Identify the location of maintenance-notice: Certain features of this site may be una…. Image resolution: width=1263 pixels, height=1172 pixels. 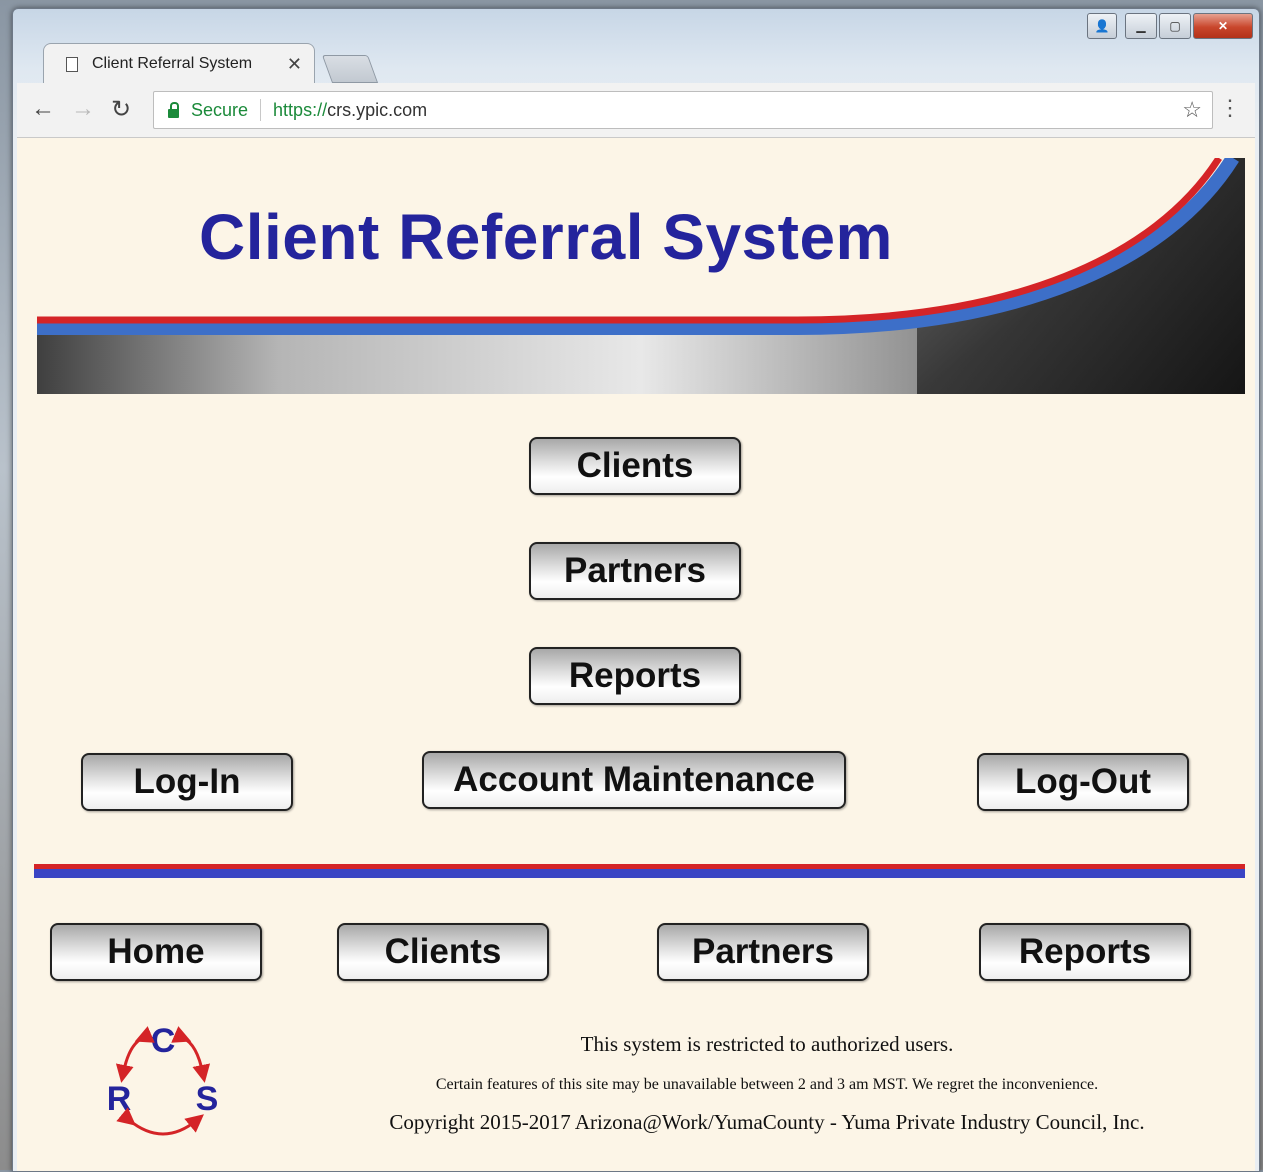
(767, 1084).